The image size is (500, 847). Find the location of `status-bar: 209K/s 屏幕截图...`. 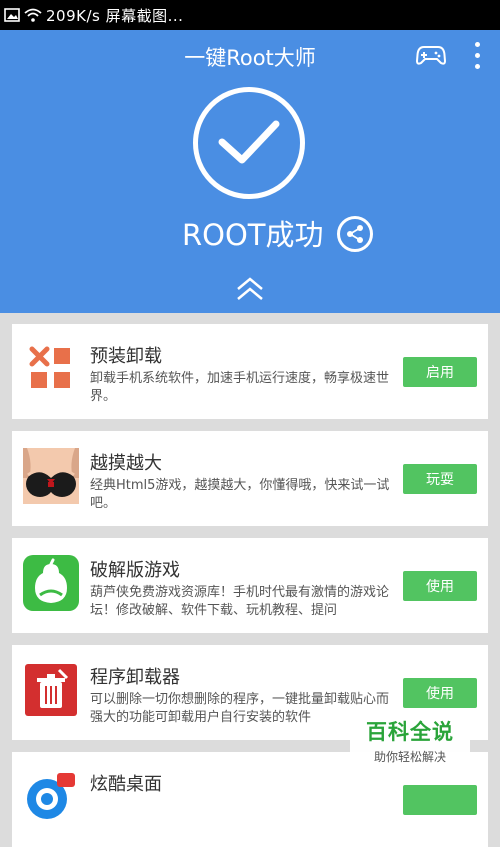

status-bar: 209K/s 屏幕截图... is located at coordinates (250, 15).